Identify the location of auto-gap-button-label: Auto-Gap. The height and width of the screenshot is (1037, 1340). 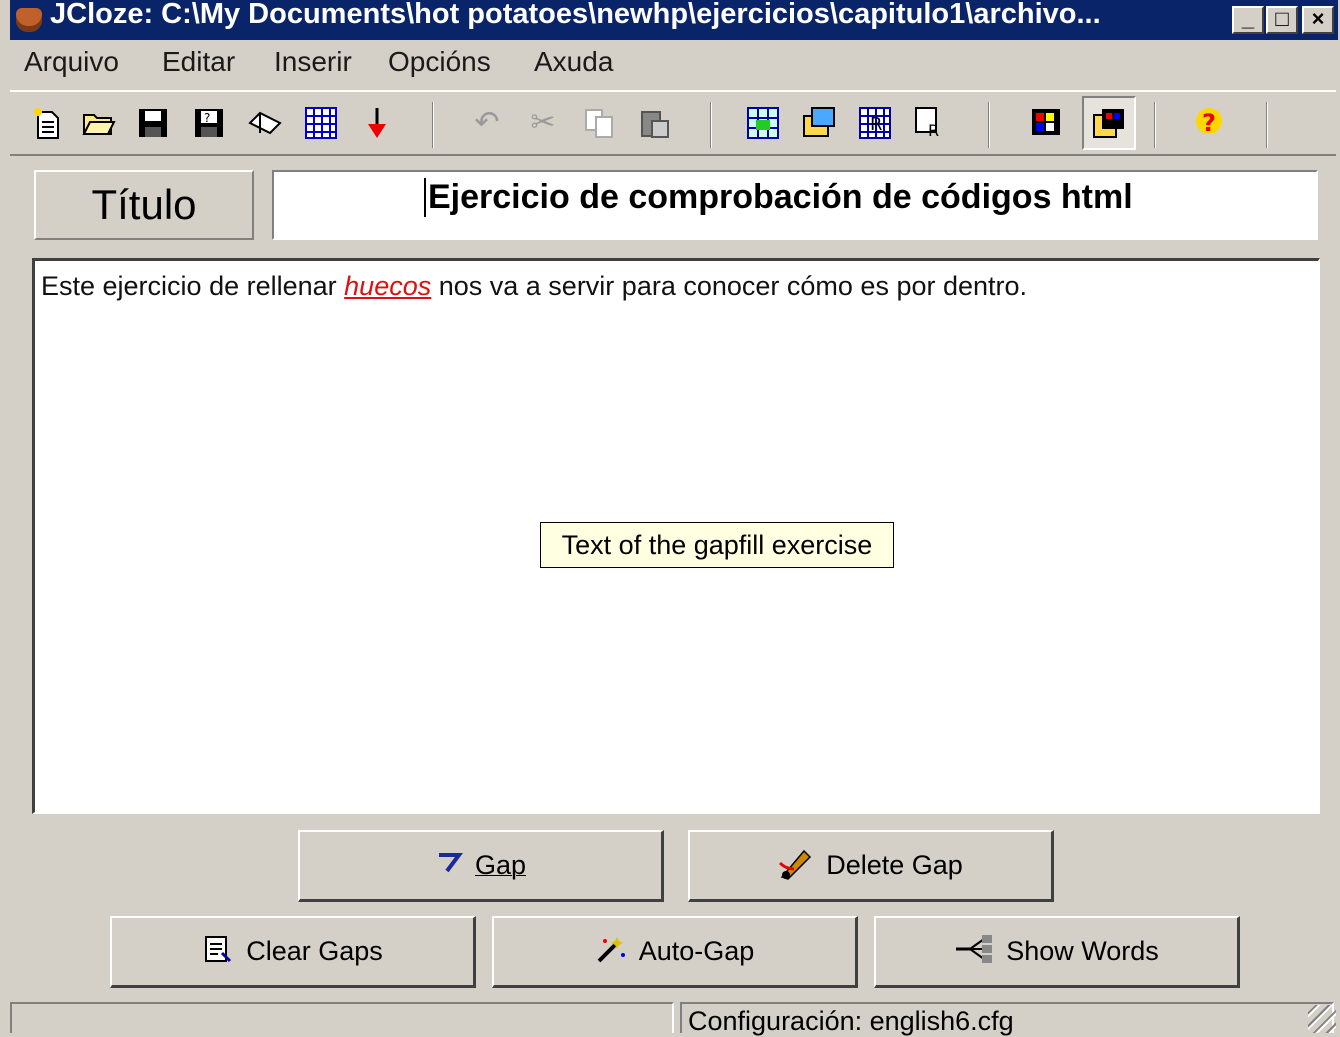
(696, 951).